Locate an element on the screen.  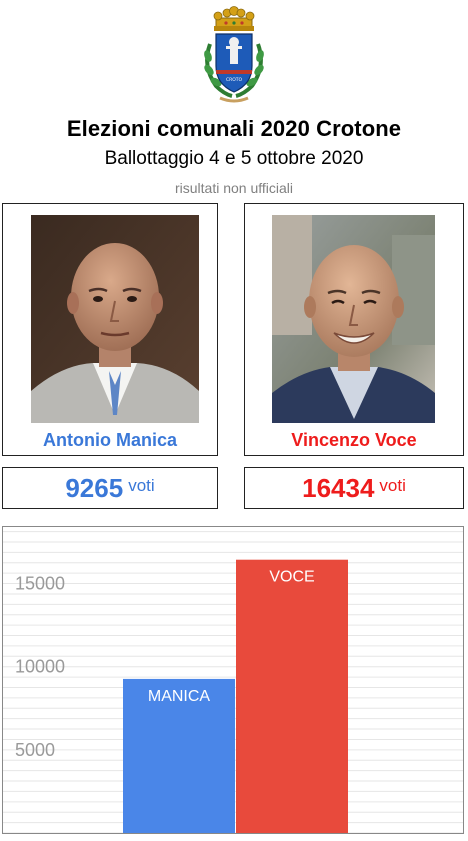
candidate-card-voce: Vincenzo Voce is located at coordinates (354, 329).